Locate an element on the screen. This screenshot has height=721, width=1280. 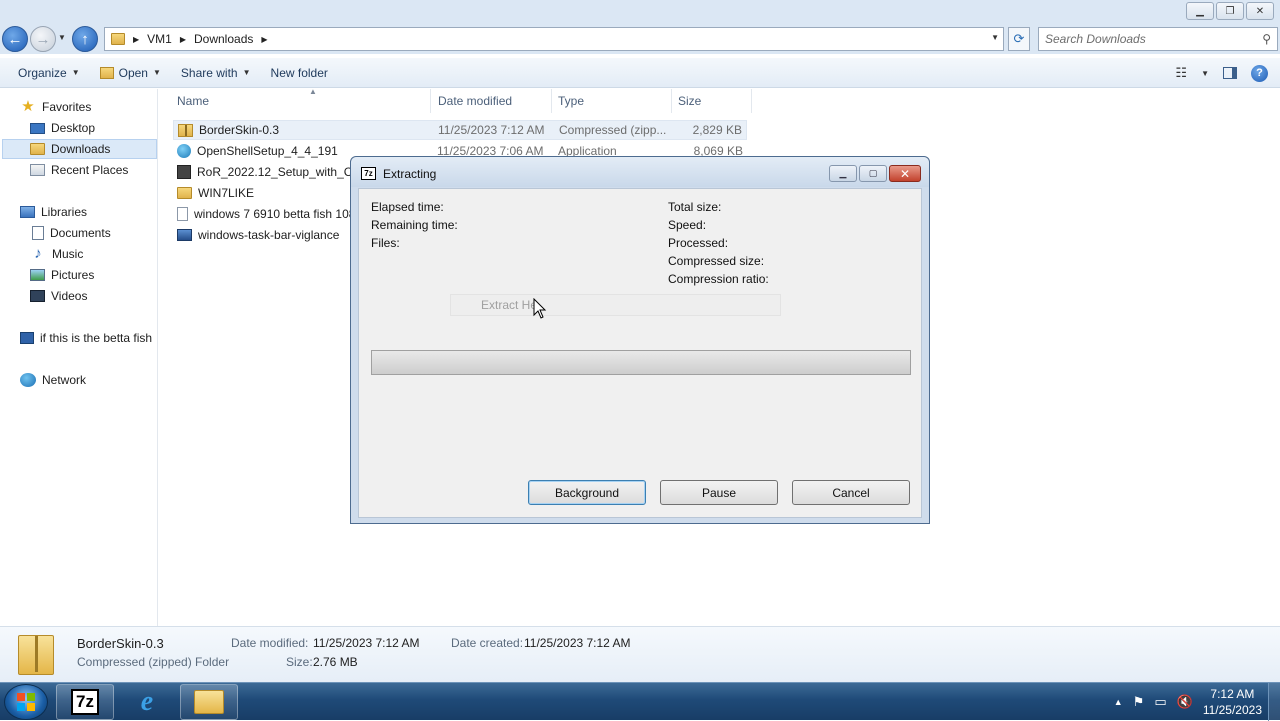
remaining-time-label: Remaining time: is located at coordinates (414, 225).